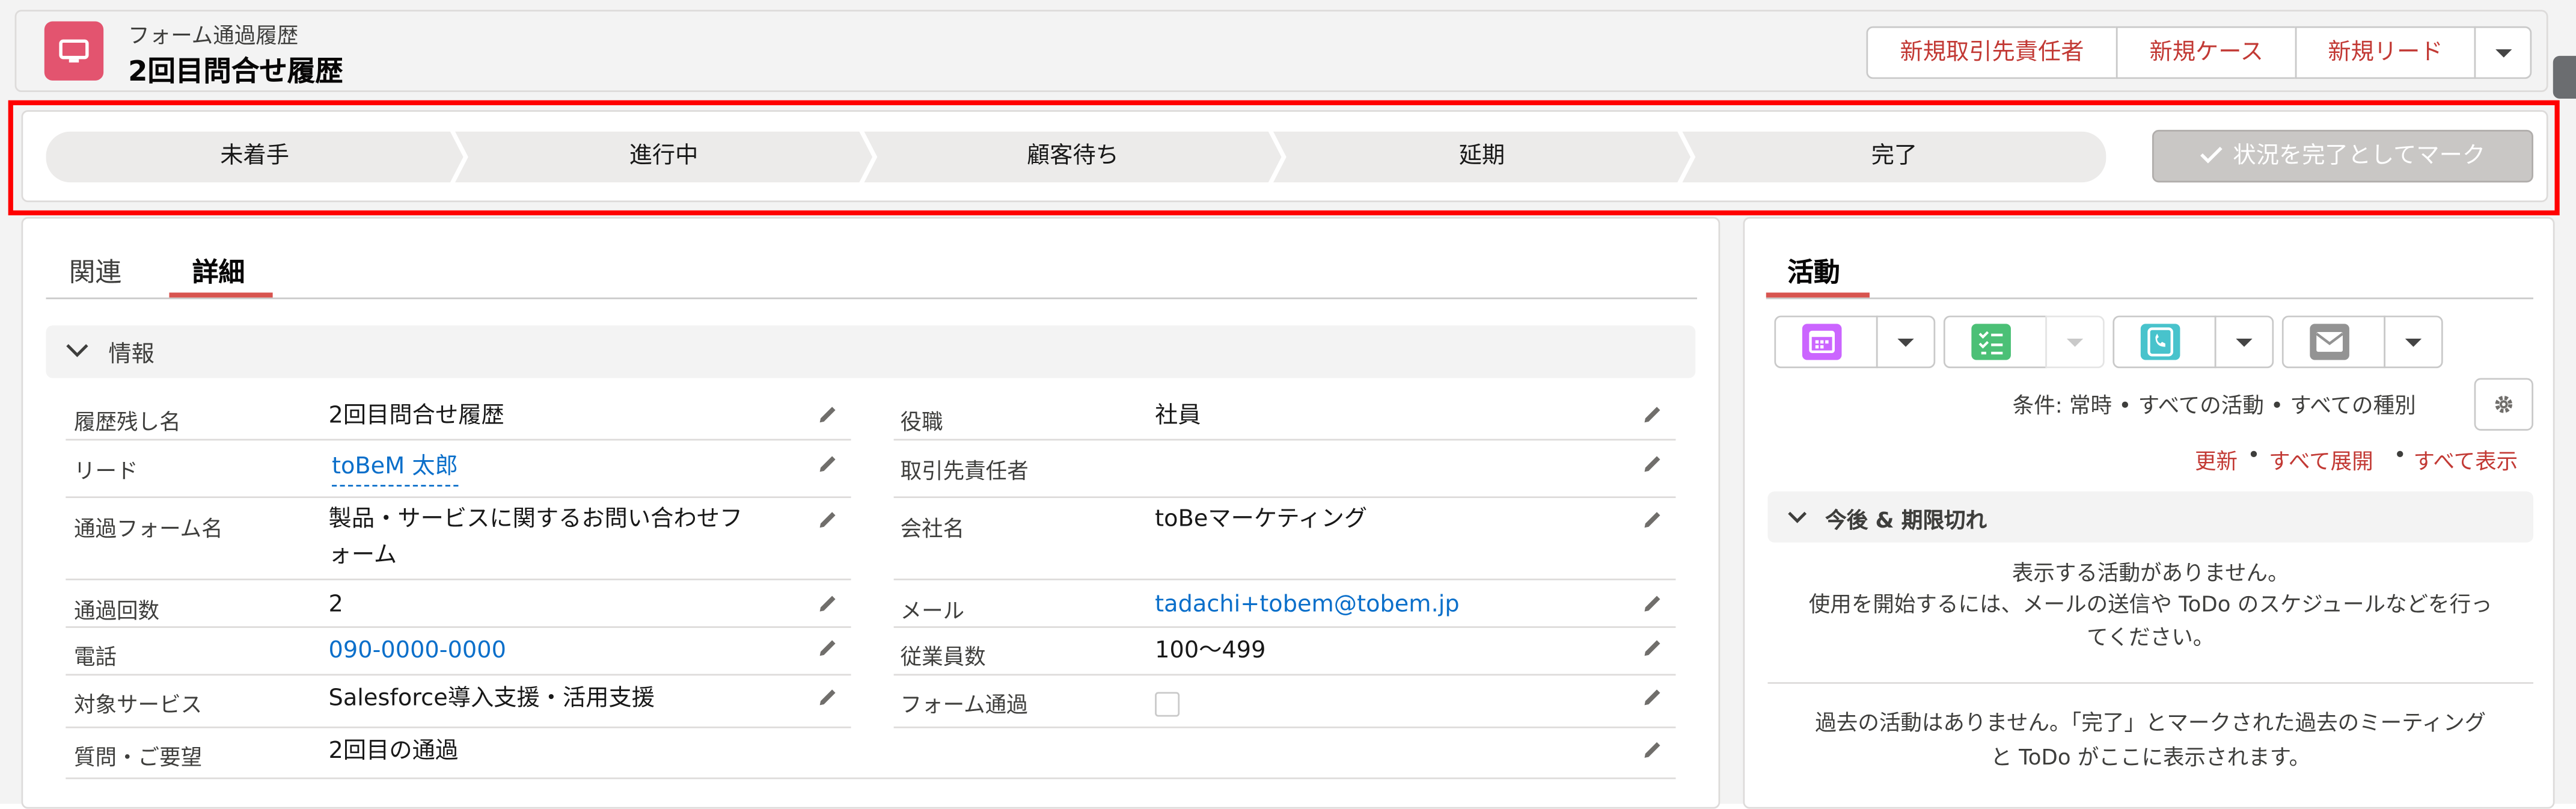 The image size is (2576, 809). What do you see at coordinates (932, 530) in the screenshot?
I see `field-label: 会社名` at bounding box center [932, 530].